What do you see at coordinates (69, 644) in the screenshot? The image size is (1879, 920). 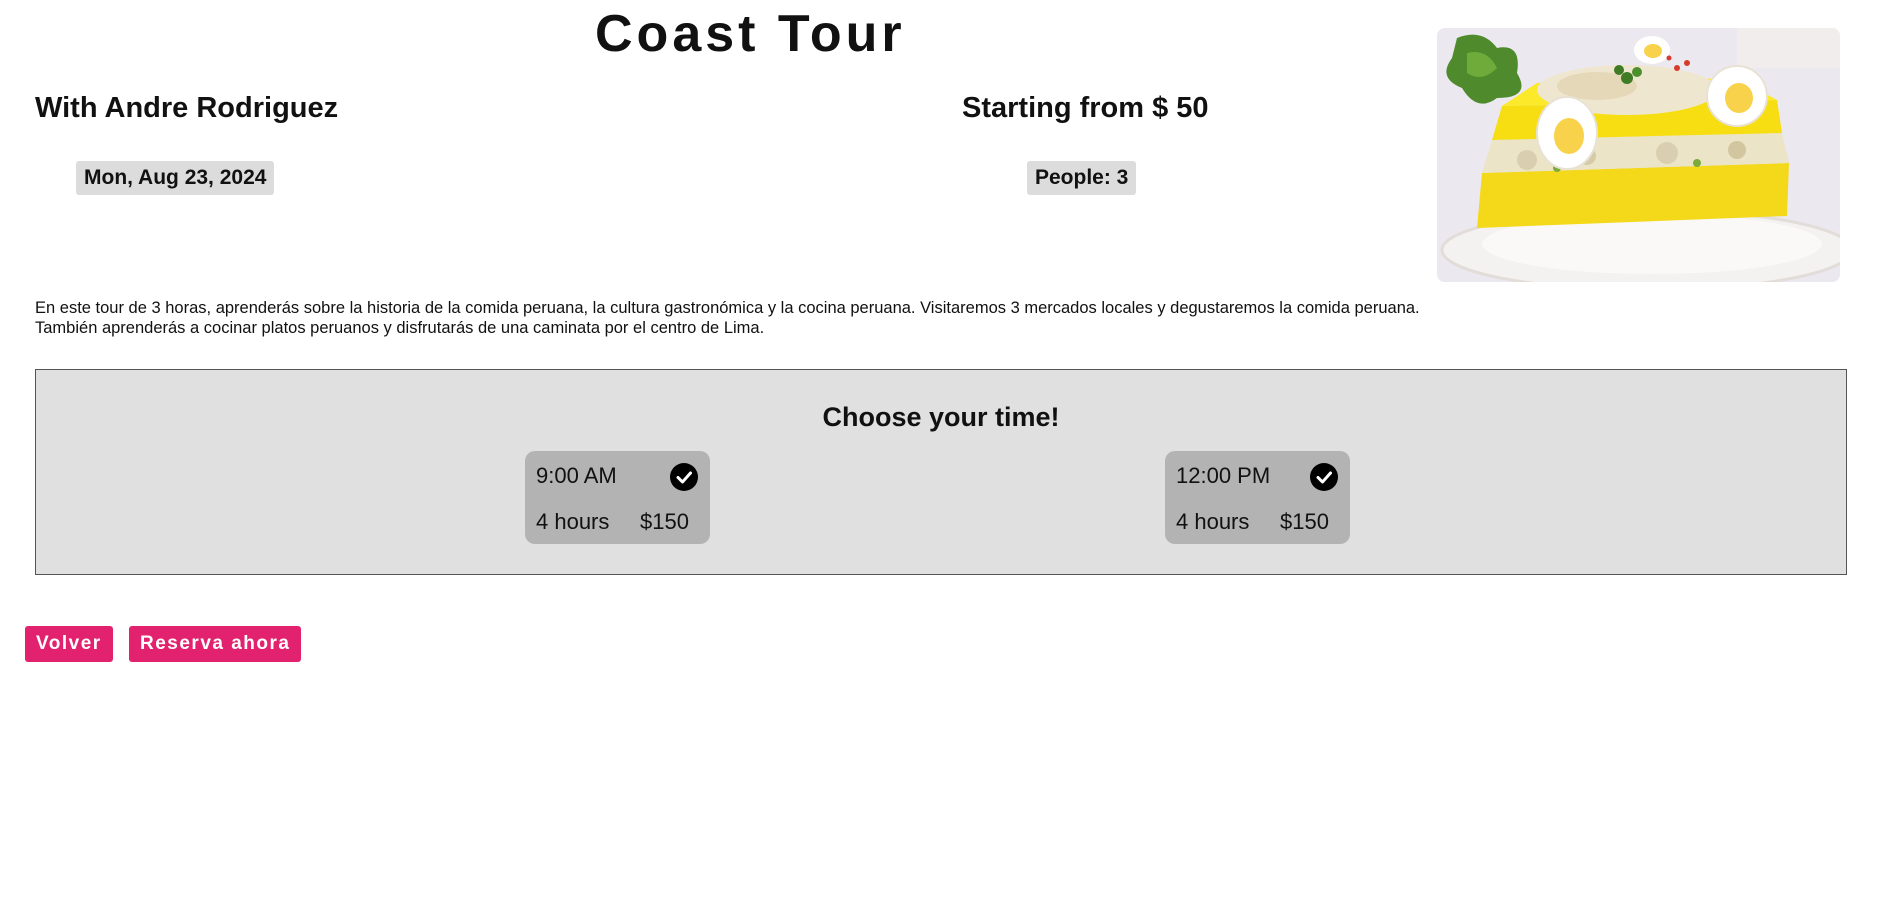 I see `back-button: Volver` at bounding box center [69, 644].